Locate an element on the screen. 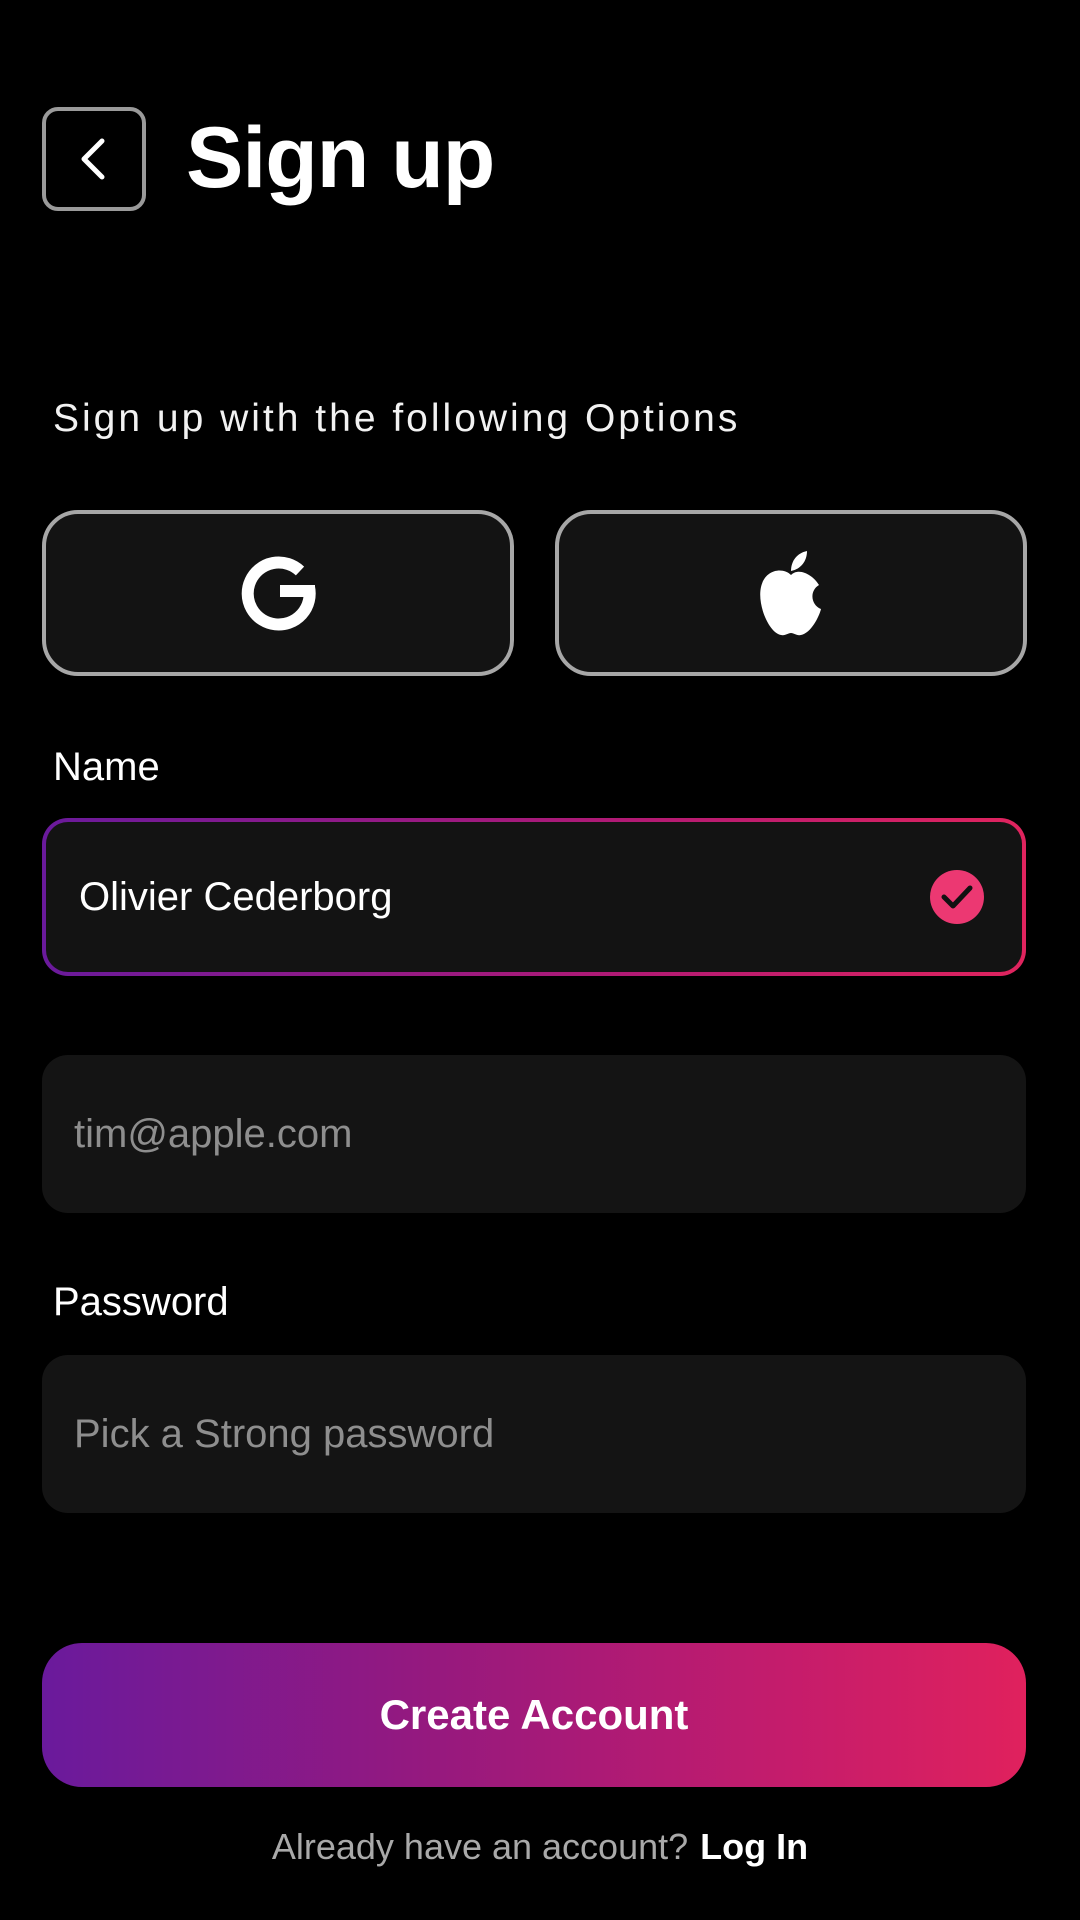 This screenshot has width=1080, height=1920. page-title: Sign up is located at coordinates (340, 158).